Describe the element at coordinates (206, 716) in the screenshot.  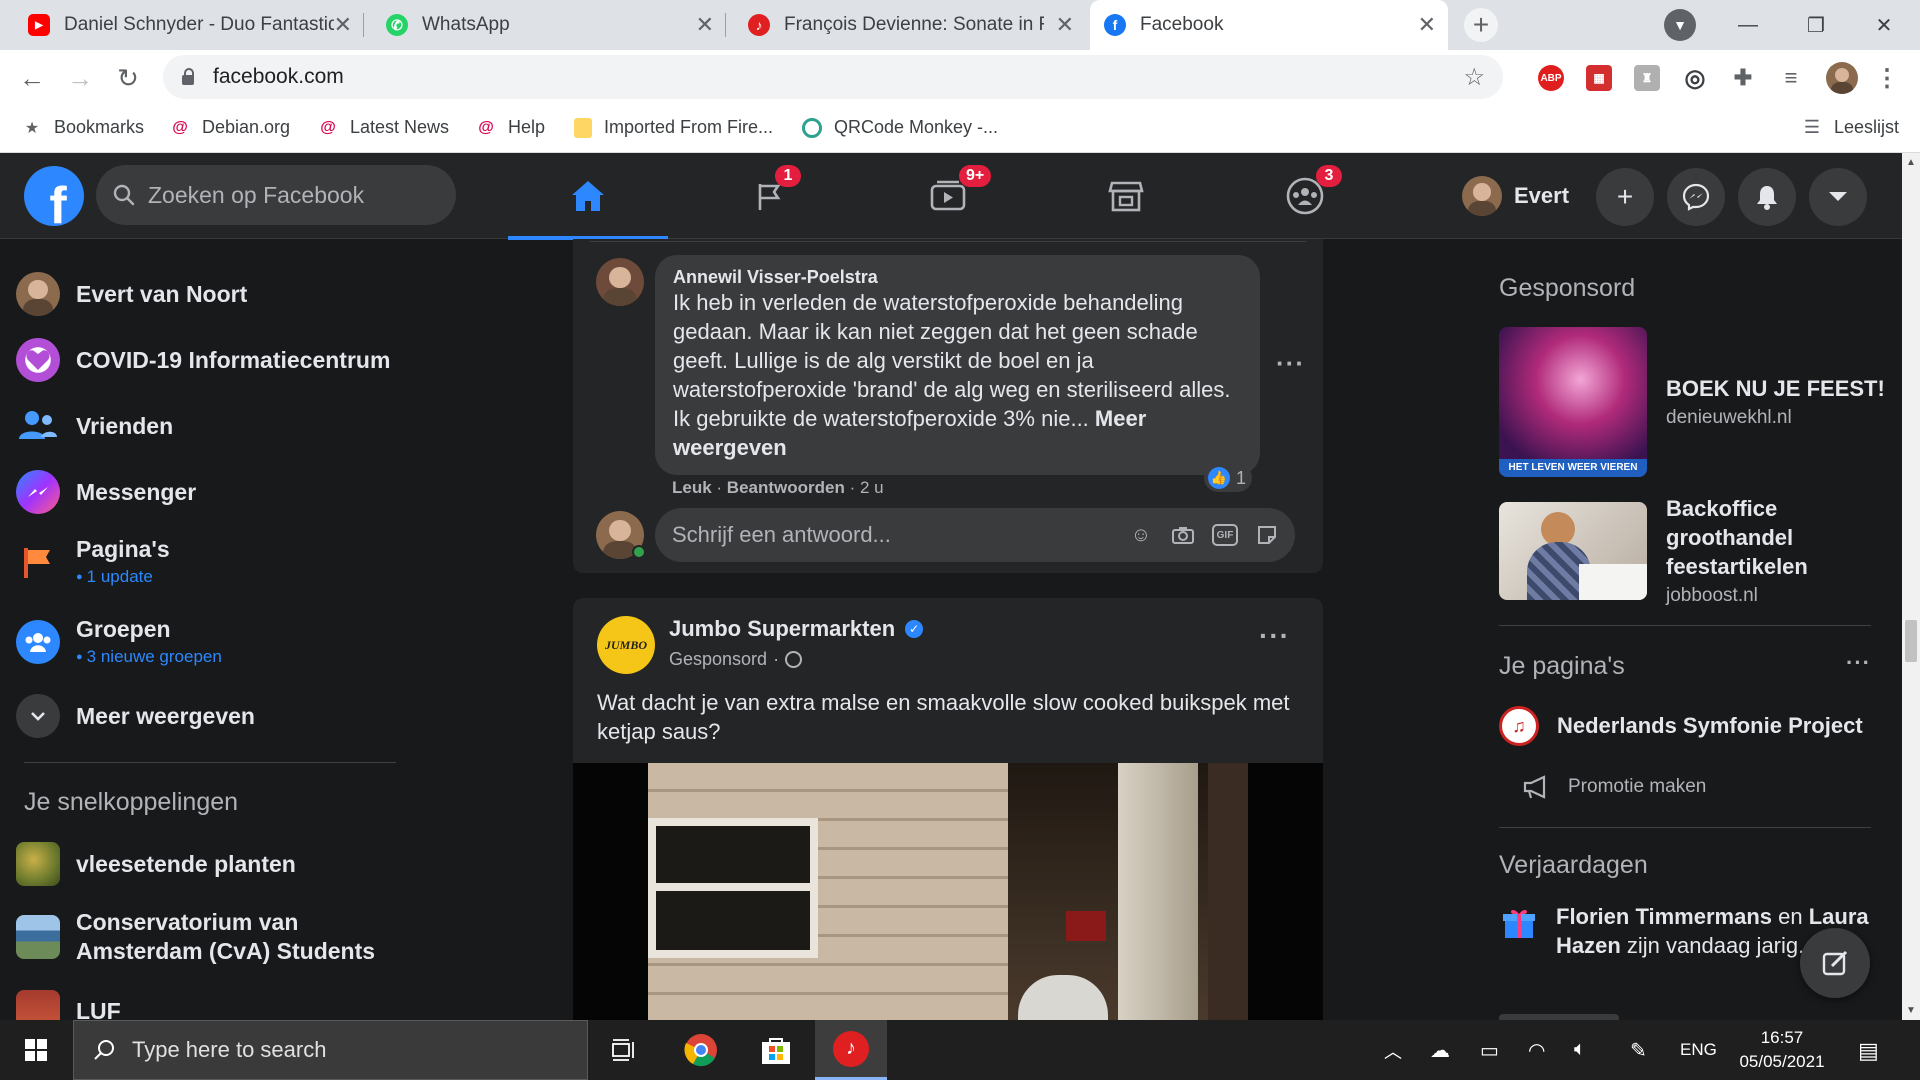
I see `sidebar-show-more: Meer weergeven` at that location.